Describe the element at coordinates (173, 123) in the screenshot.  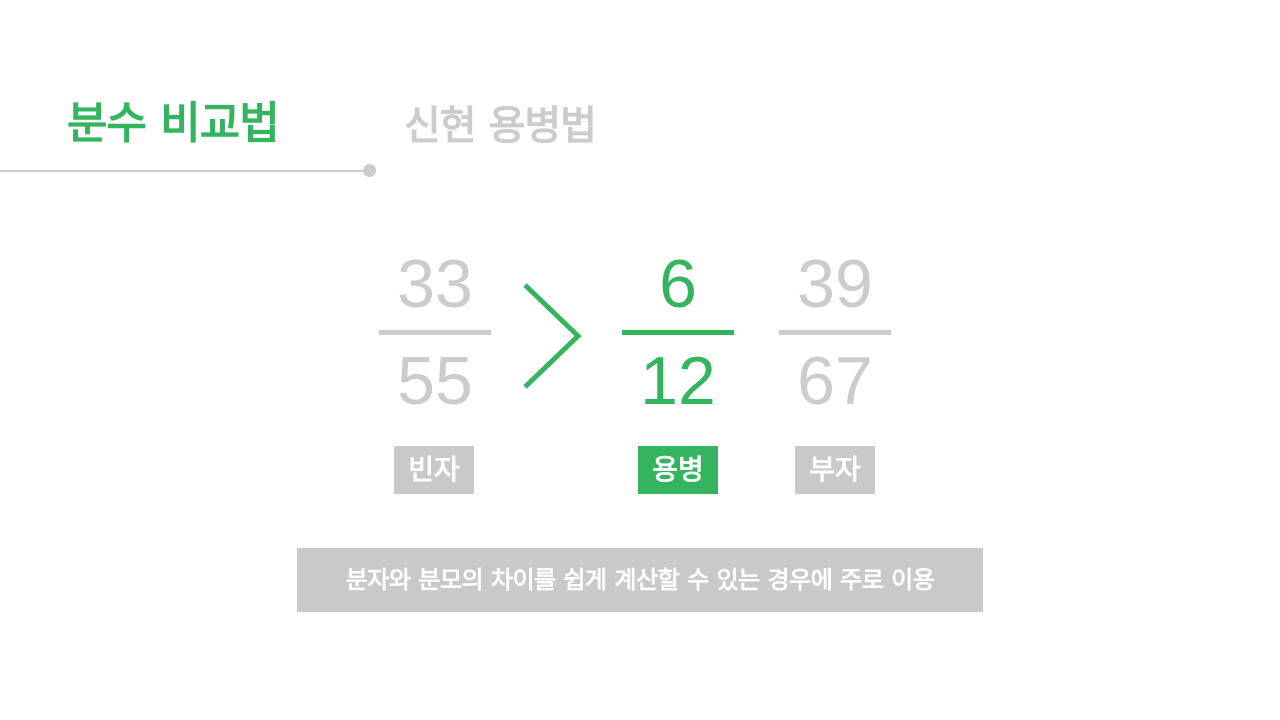
I see `page-title: 분수 비교법` at that location.